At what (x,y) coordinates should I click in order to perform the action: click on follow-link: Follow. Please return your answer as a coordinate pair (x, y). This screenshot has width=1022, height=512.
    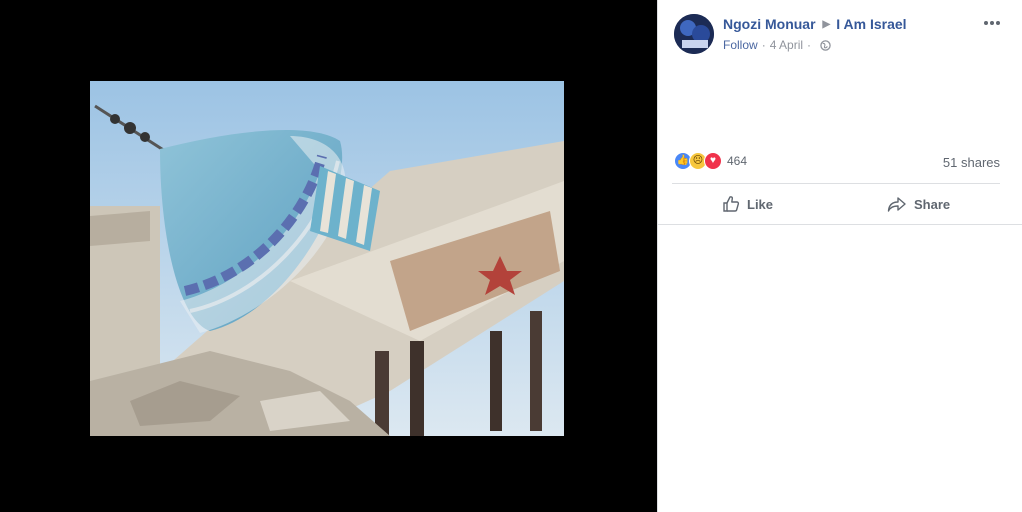
    Looking at the image, I should click on (740, 45).